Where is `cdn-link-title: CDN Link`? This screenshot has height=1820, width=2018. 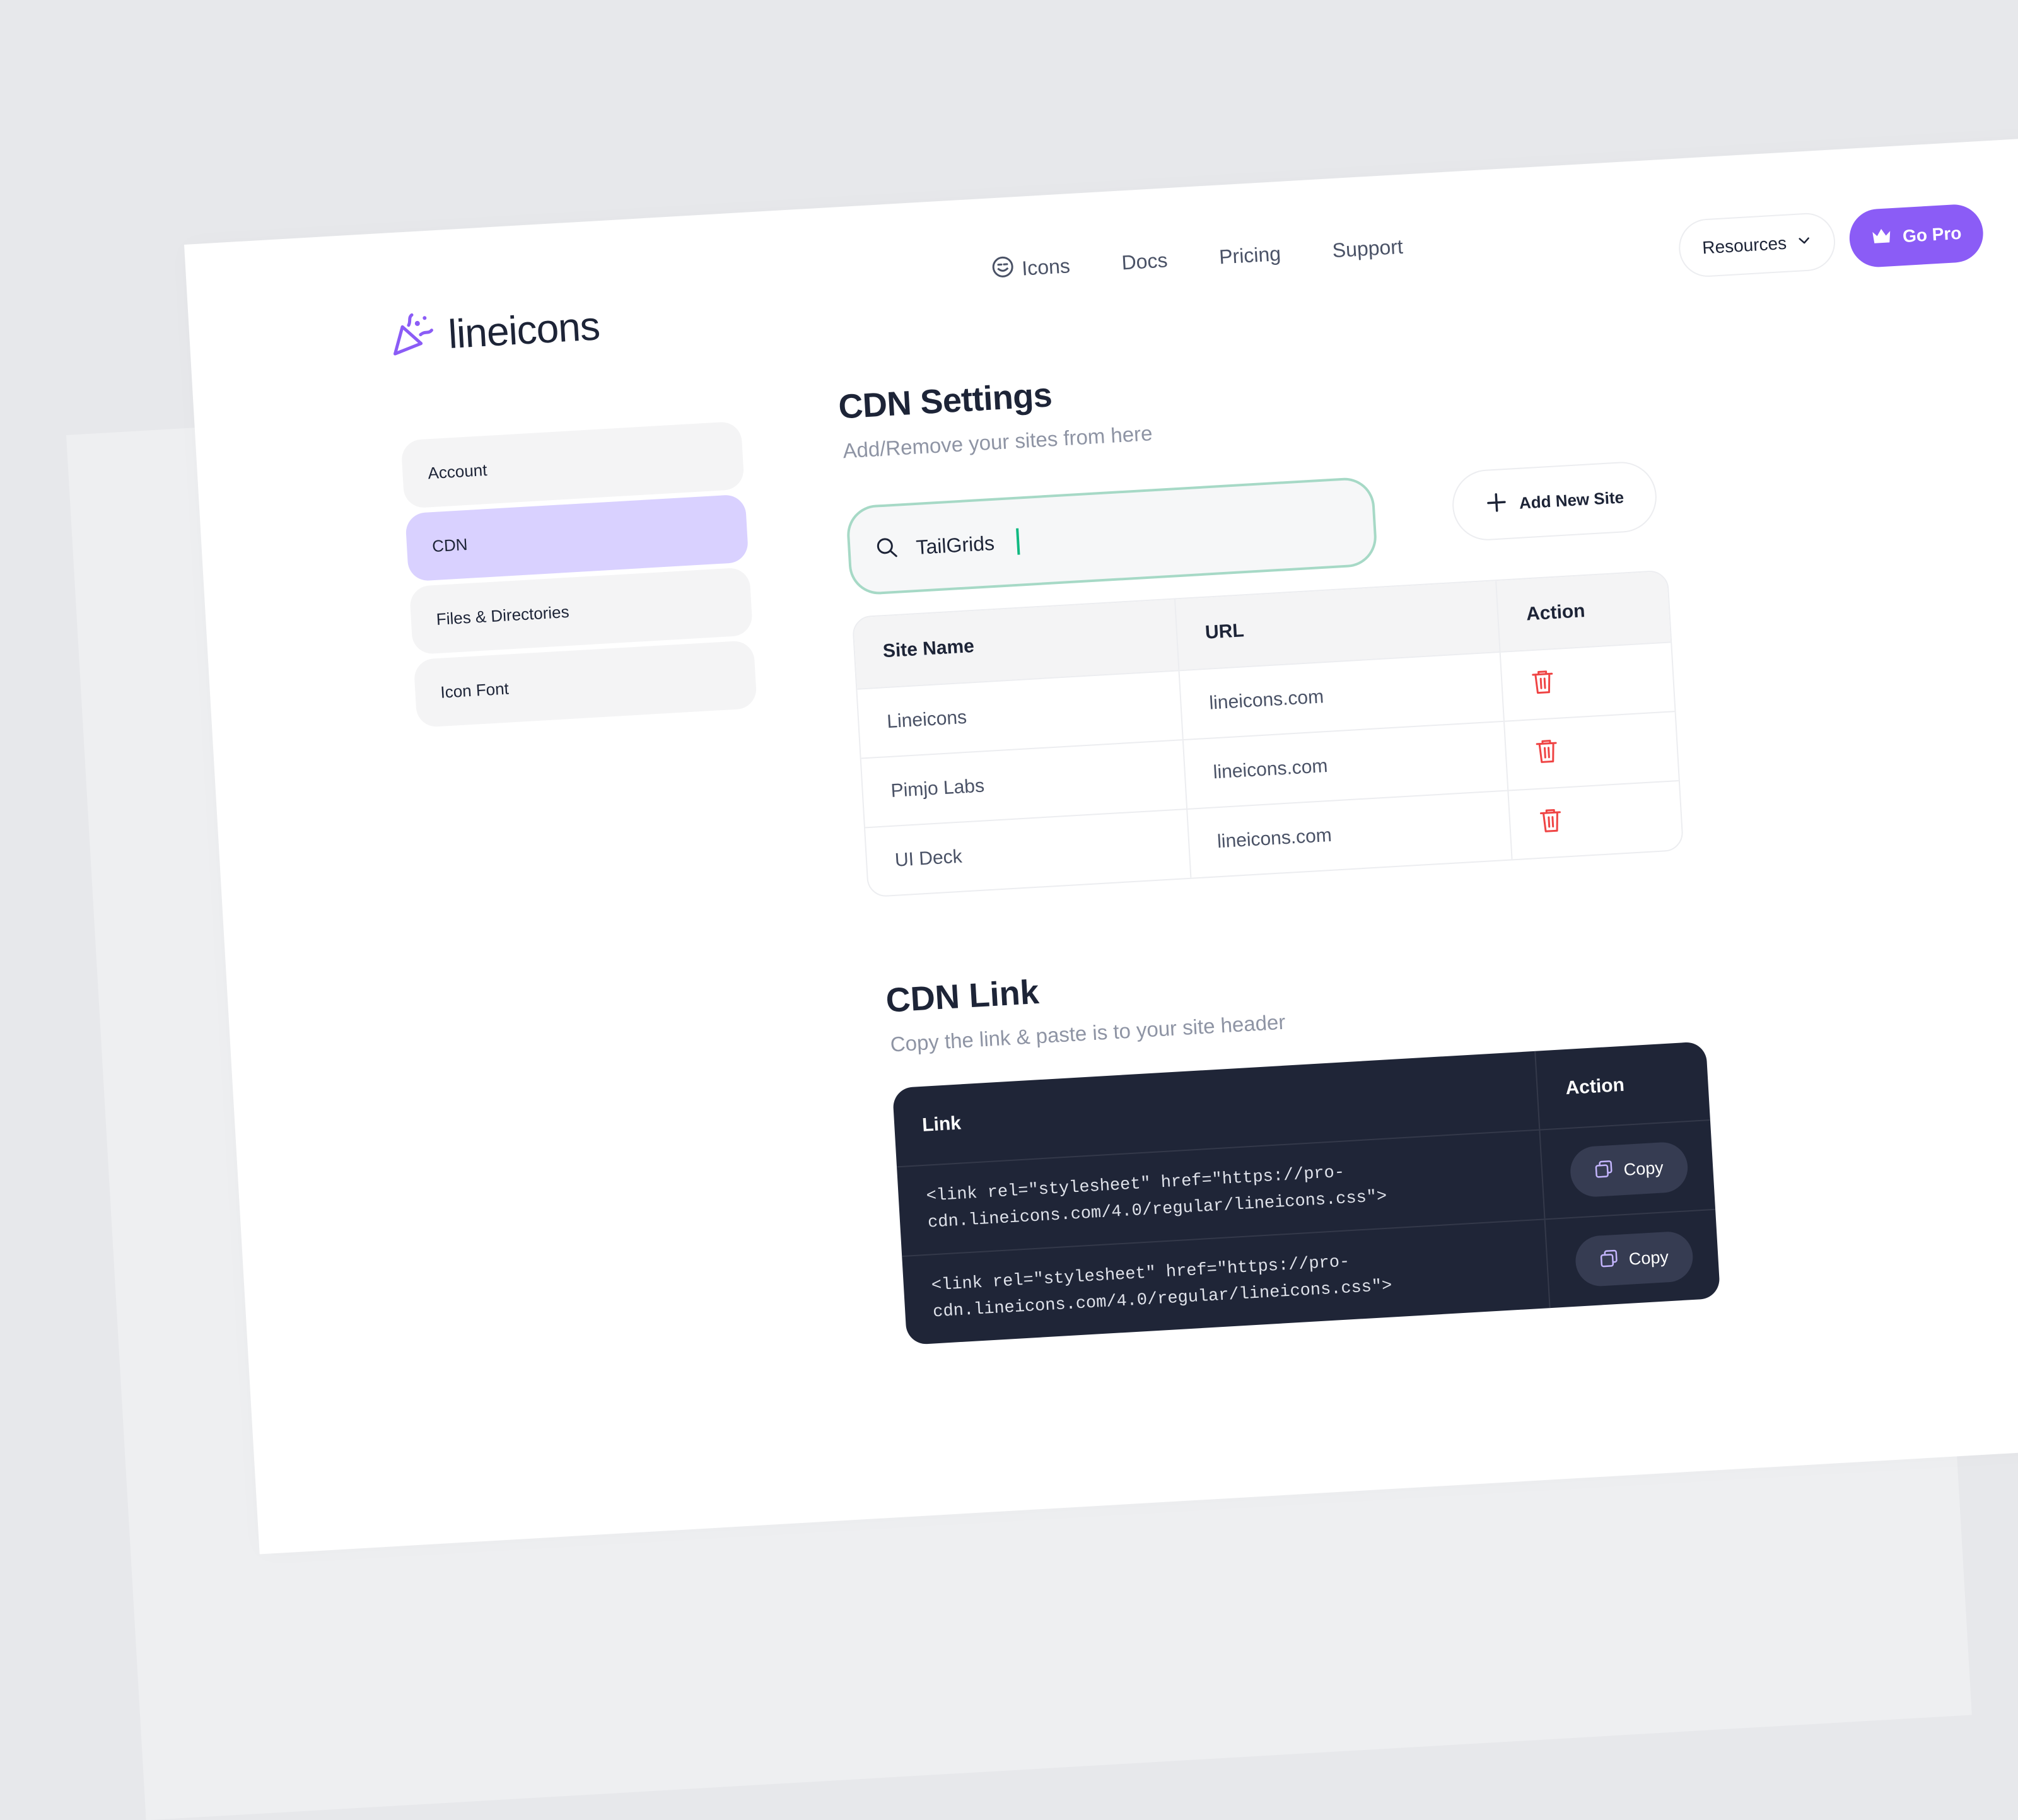
cdn-link-title: CDN Link is located at coordinates (963, 996).